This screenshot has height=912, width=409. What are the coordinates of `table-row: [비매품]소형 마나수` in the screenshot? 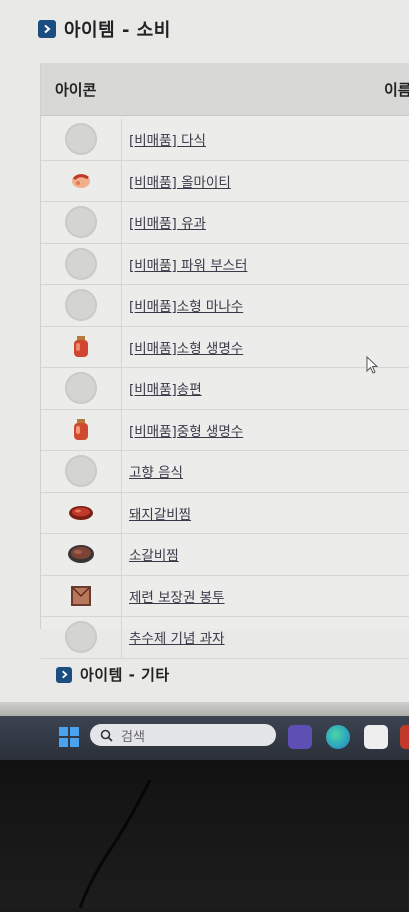 It's located at (225, 306).